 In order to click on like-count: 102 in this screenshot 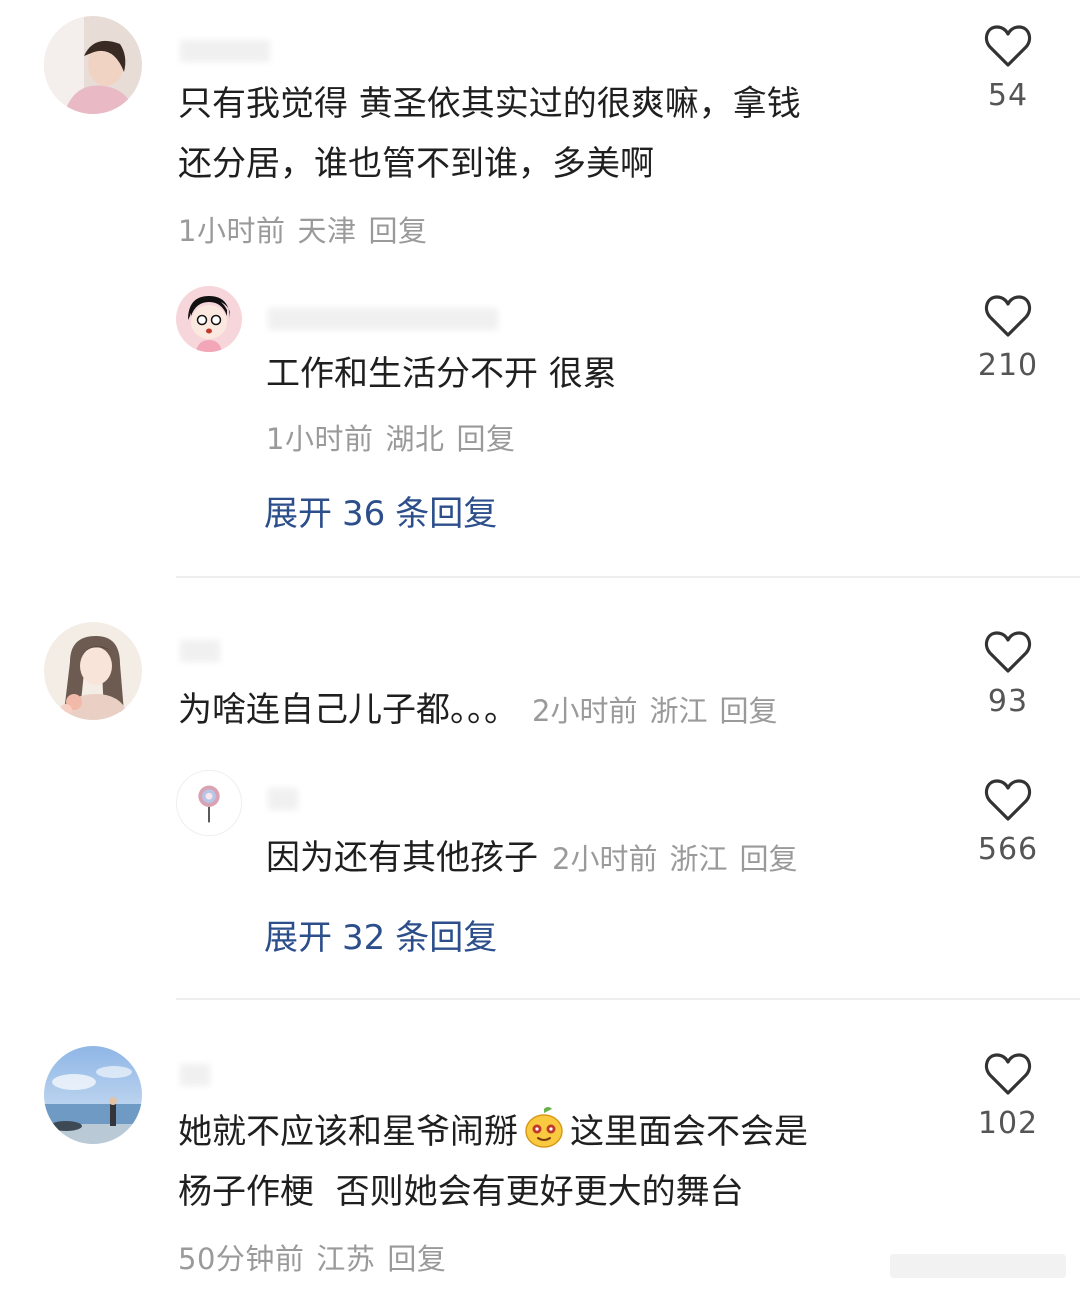, I will do `click(1008, 1123)`.